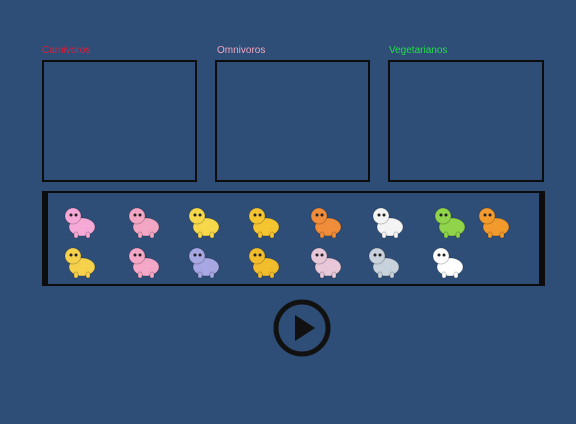 The image size is (576, 424). Describe the element at coordinates (326, 221) in the screenshot. I see `orange-dog-animal` at that location.